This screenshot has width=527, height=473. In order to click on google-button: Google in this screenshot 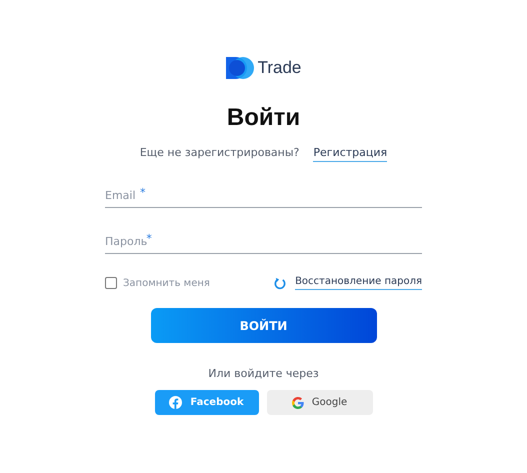, I will do `click(319, 402)`.